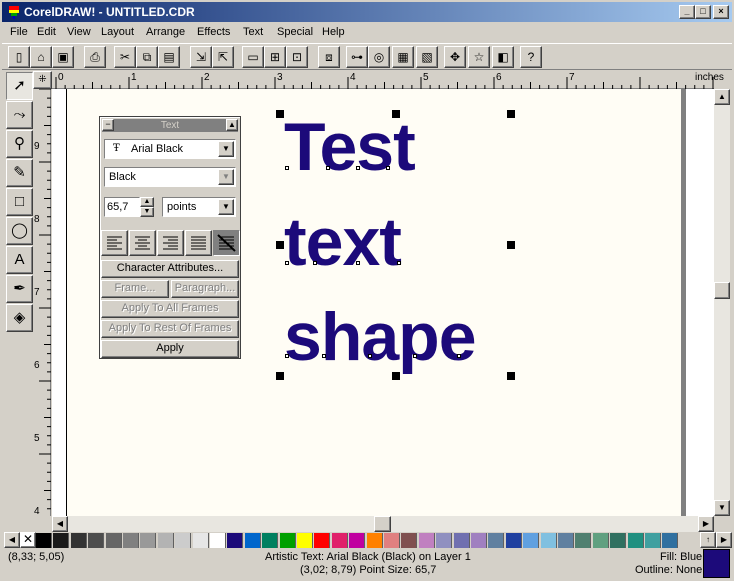 The image size is (734, 581). What do you see at coordinates (60, 524) in the screenshot?
I see `scroll-left-icon: ◀` at bounding box center [60, 524].